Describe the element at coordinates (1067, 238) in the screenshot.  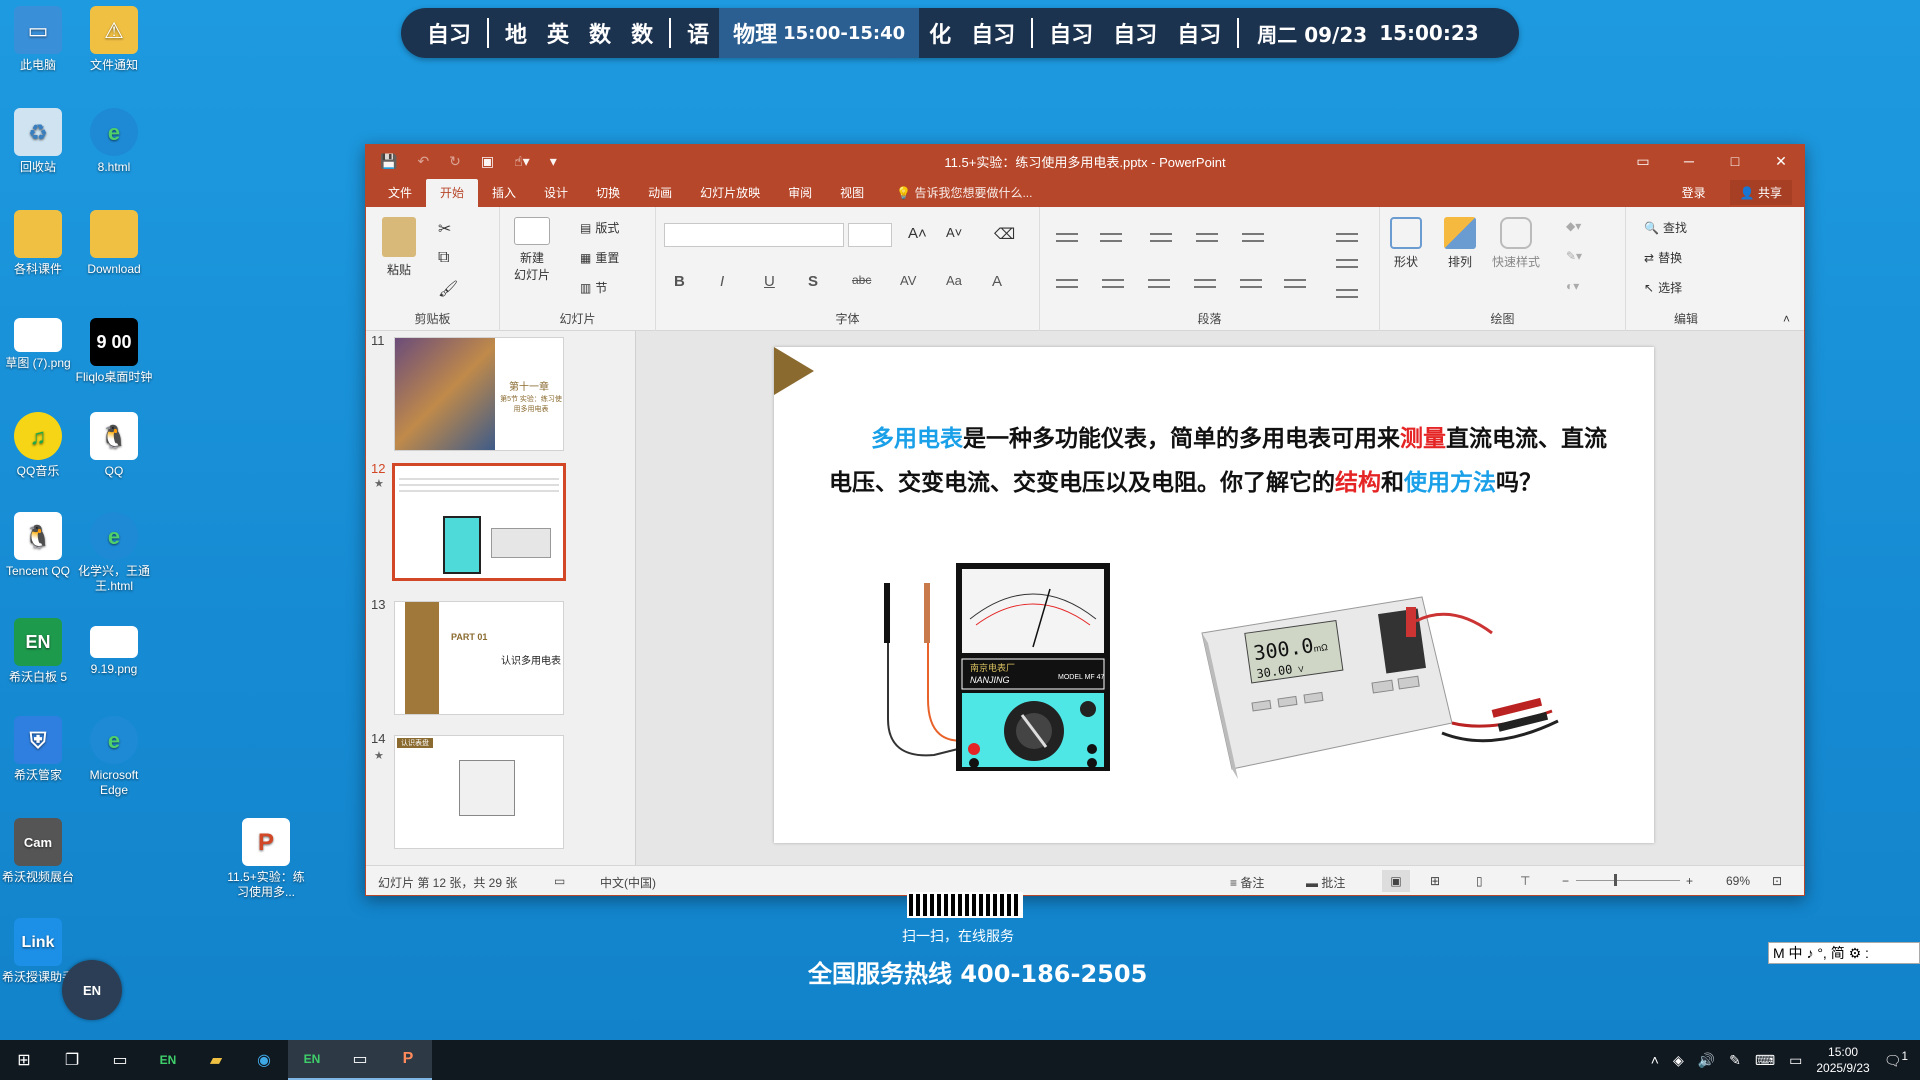
I see `bullets-icon` at that location.